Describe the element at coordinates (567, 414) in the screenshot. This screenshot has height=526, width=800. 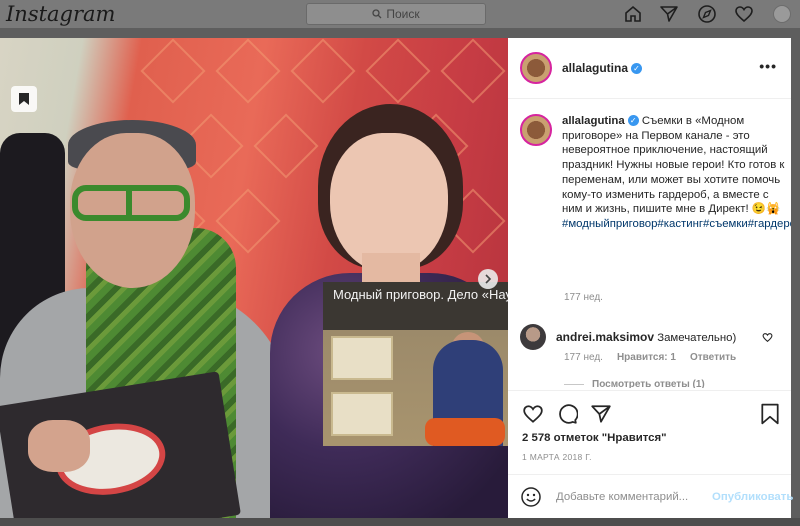
I see `comment-bubble-icon` at that location.